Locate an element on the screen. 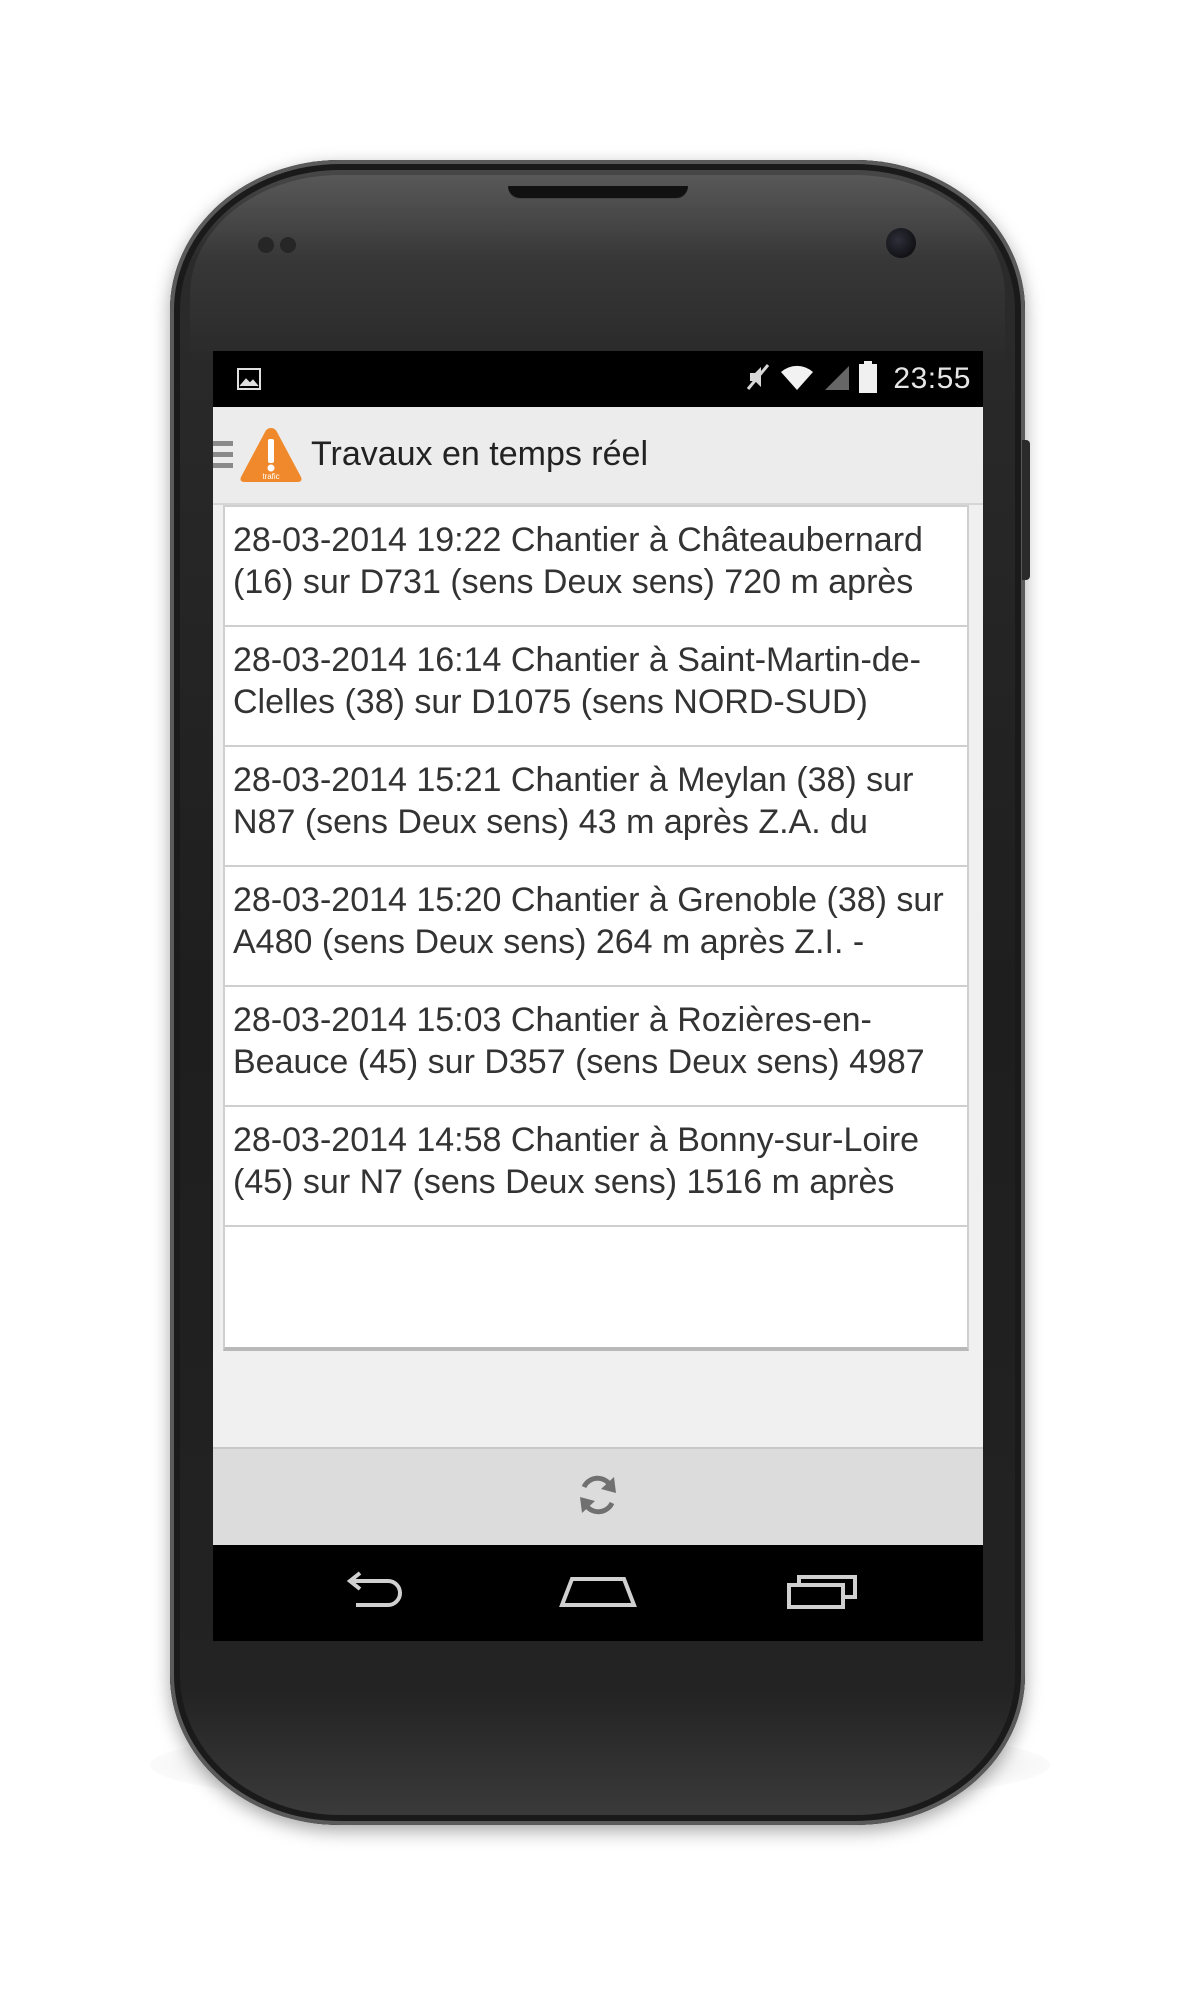  list-item is located at coordinates (596, 1288).